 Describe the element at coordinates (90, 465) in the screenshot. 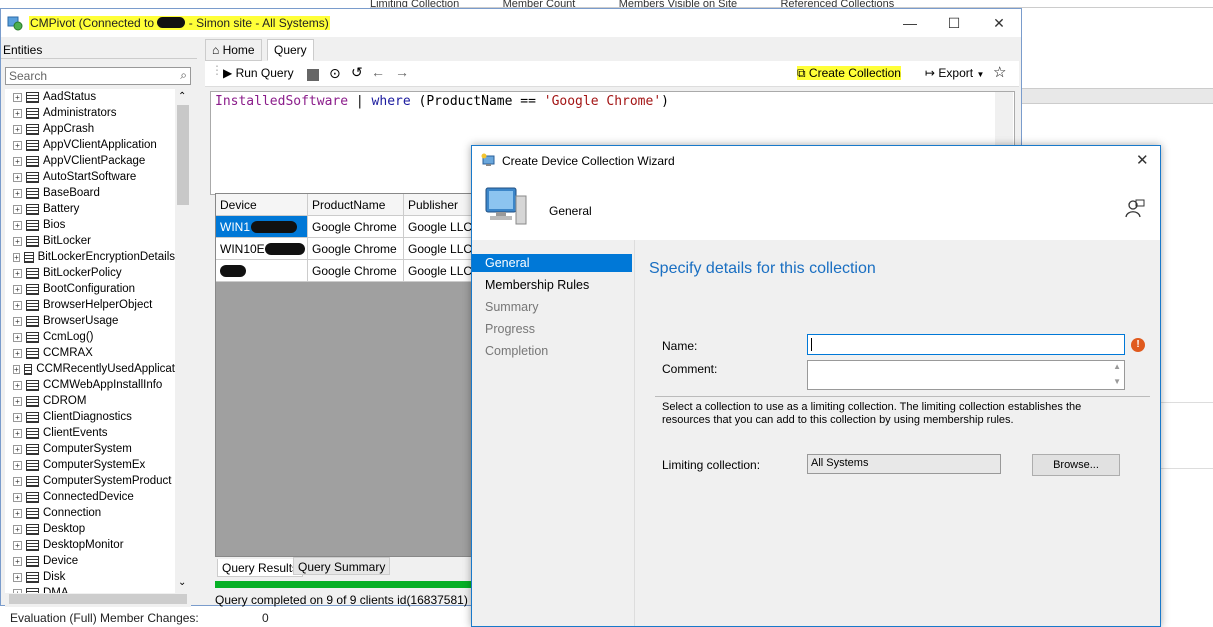

I see `entity-item: + ComputerSystemEx` at that location.